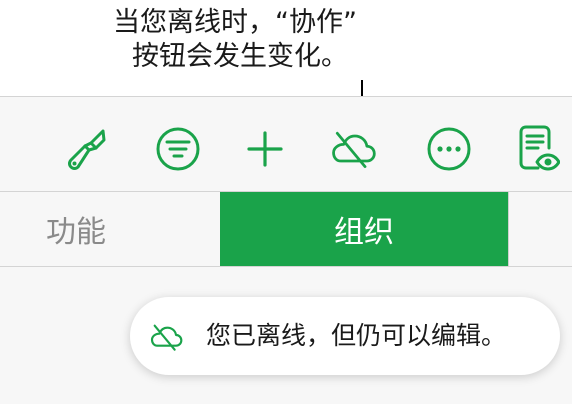 This screenshot has width=572, height=404. What do you see at coordinates (364, 229) in the screenshot?
I see `tab-organize: 组织` at bounding box center [364, 229].